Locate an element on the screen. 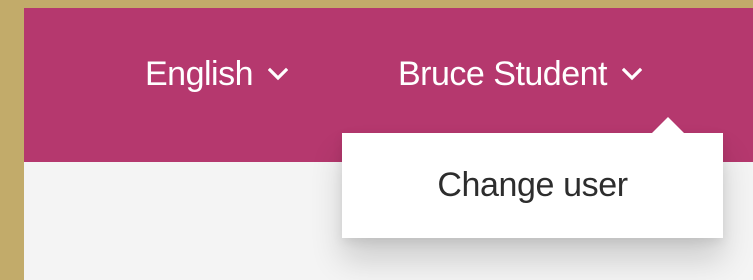 This screenshot has width=753, height=280. dropdown-caret is located at coordinates (668, 125).